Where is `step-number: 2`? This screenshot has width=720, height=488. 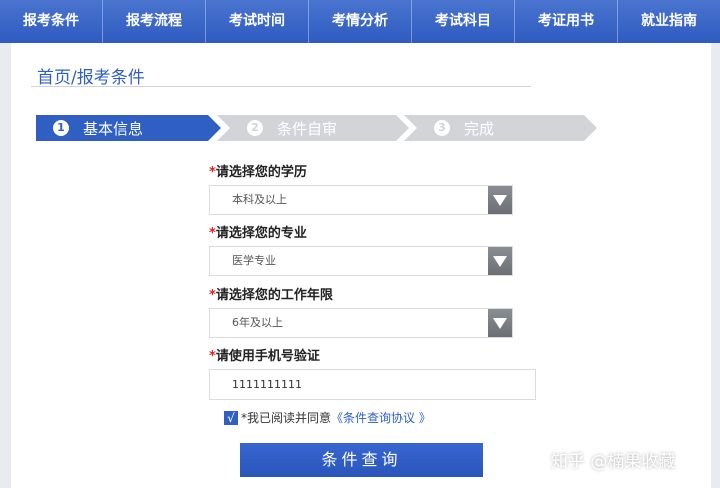
step-number: 2 is located at coordinates (255, 128).